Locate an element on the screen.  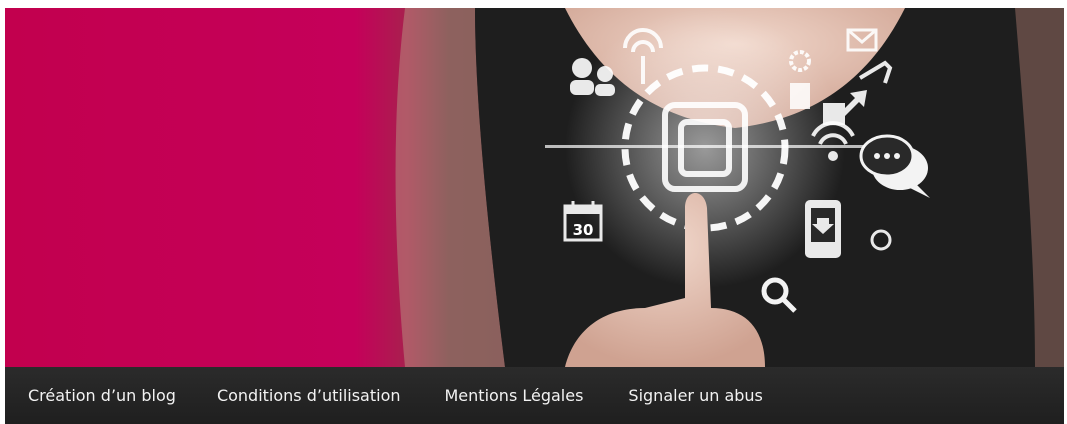
nav-link-conditions-utilisation: Conditions d’utilisation is located at coordinates (309, 395).